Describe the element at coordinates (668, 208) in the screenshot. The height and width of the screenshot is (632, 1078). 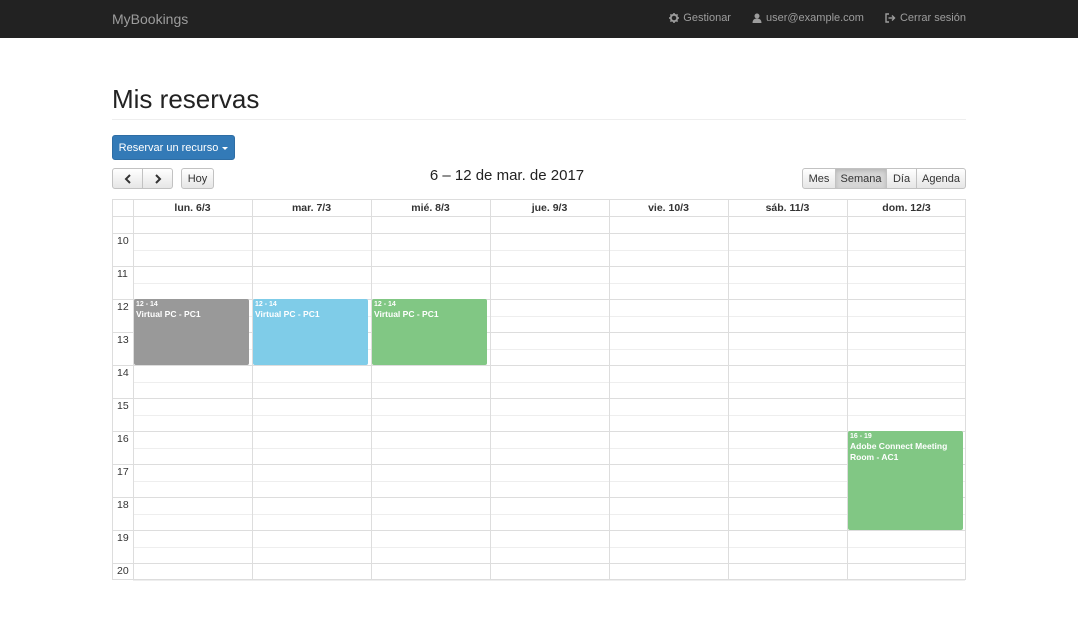
I see `day-header: vie. 10/3` at that location.